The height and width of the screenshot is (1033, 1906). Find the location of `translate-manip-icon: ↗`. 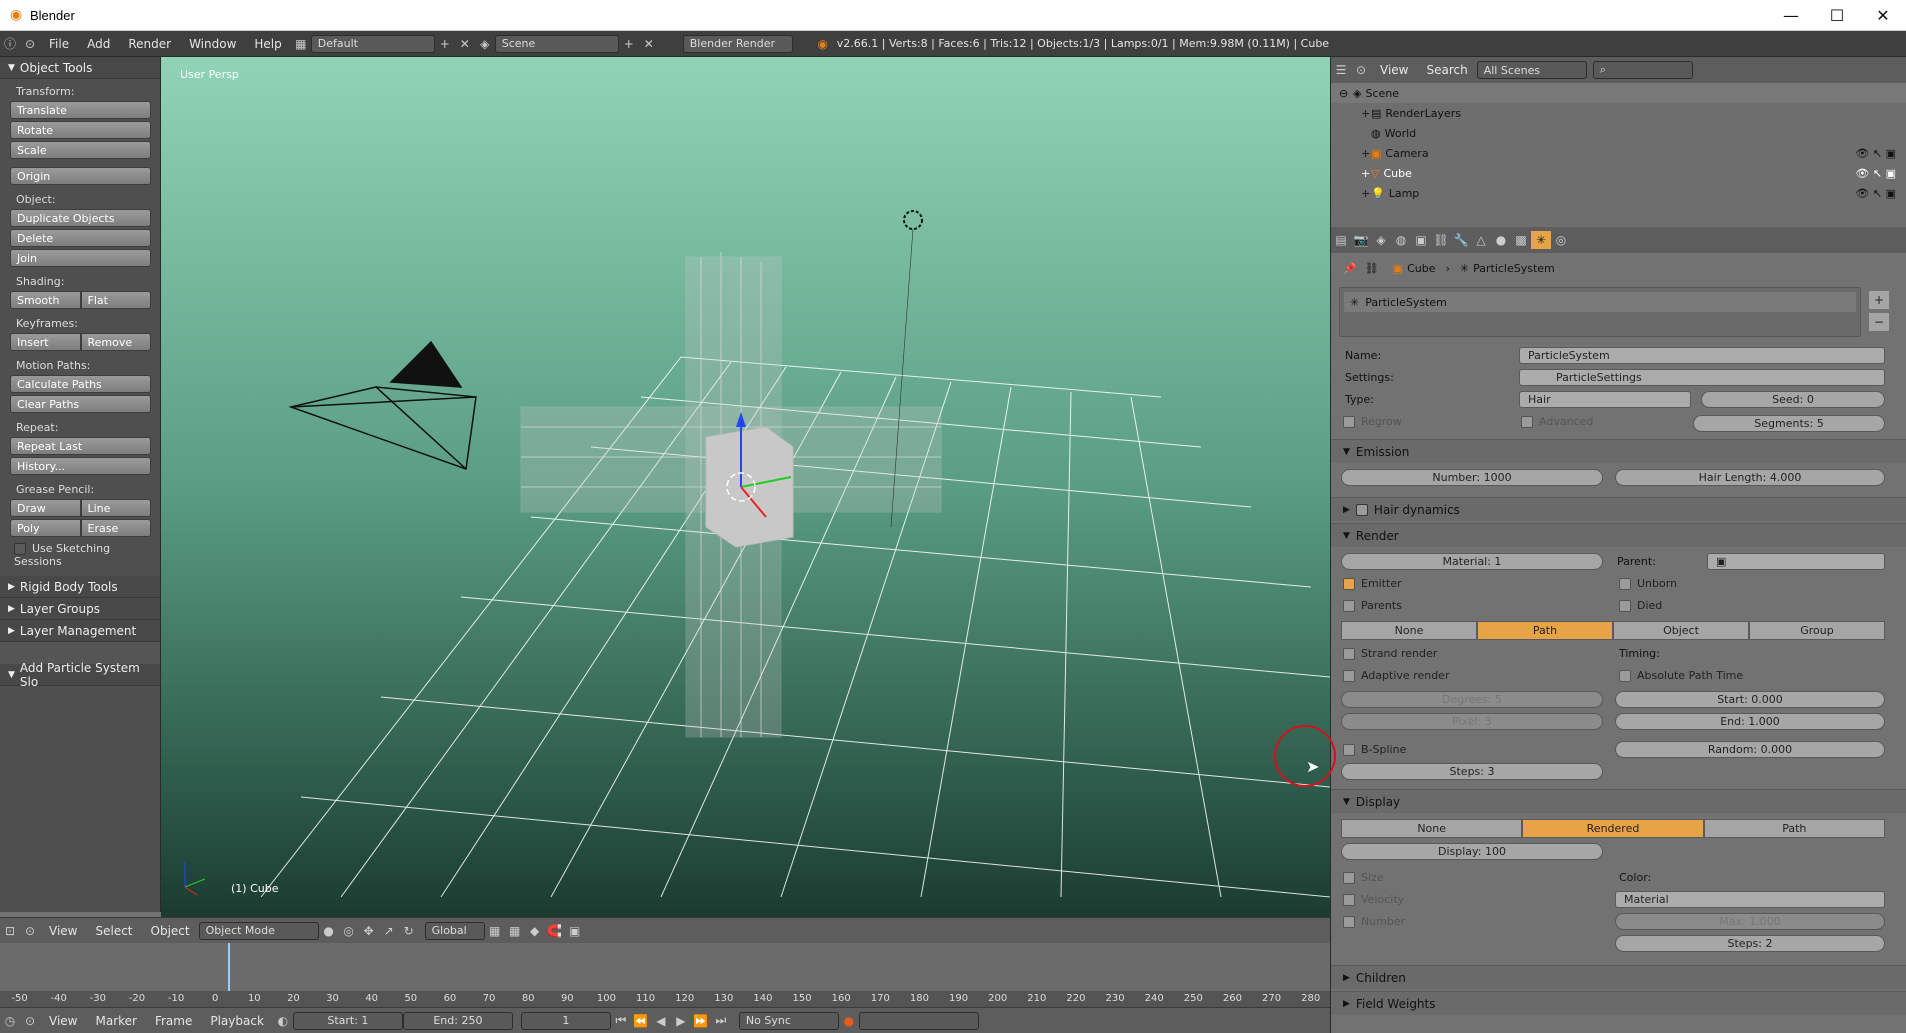

translate-manip-icon: ↗ is located at coordinates (389, 931).